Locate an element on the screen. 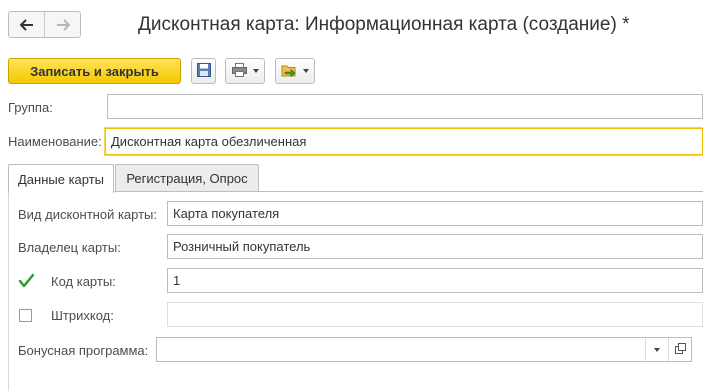 This screenshot has height=391, width=703. arrow-left-icon is located at coordinates (26, 24).